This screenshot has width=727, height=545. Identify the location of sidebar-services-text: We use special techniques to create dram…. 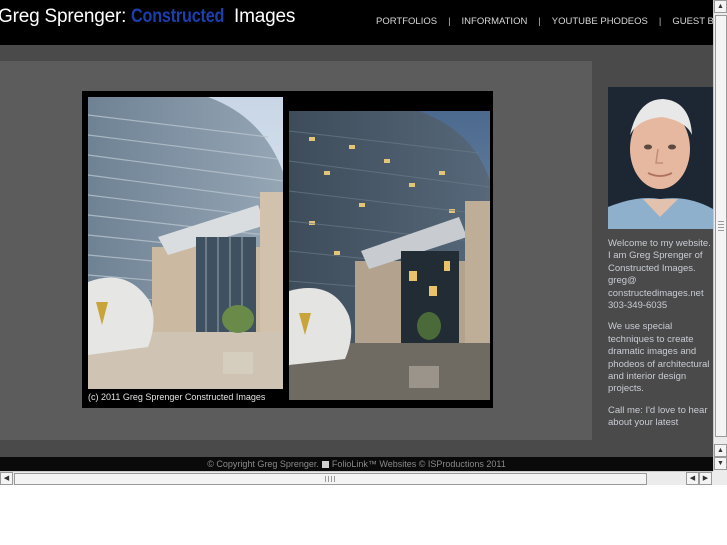
(659, 358).